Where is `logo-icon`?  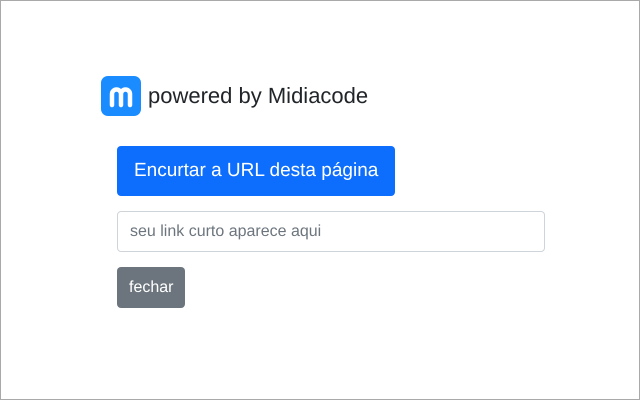 logo-icon is located at coordinates (121, 96).